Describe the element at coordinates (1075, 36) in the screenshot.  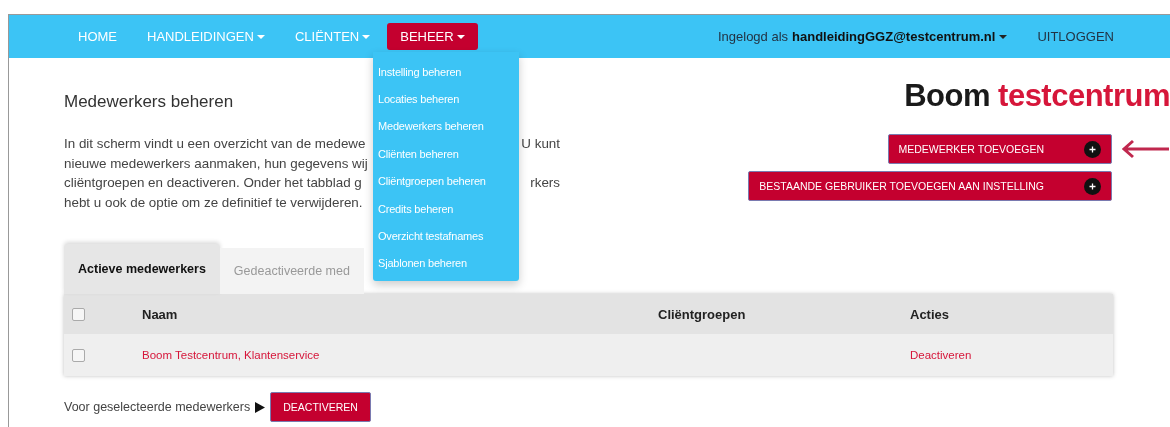
I see `logout-link: UITLOGGEN` at that location.